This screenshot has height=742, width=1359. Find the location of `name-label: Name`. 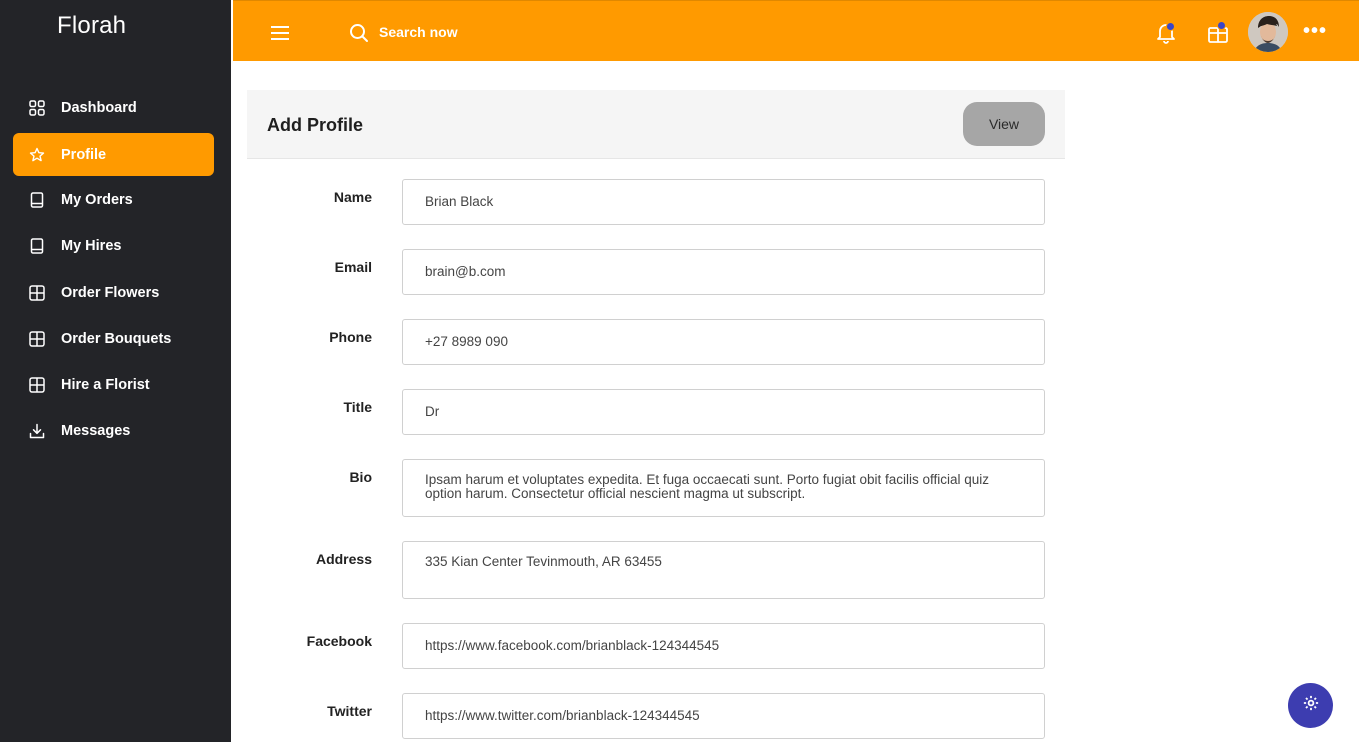

name-label: Name is located at coordinates (352, 197).